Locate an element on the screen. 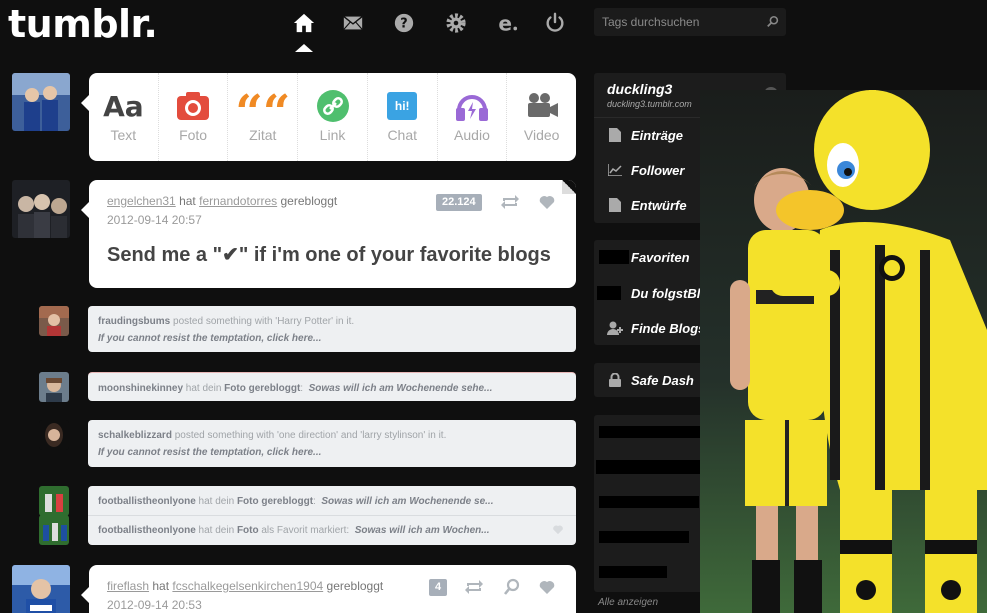  video-camera-icon is located at coordinates (542, 106).